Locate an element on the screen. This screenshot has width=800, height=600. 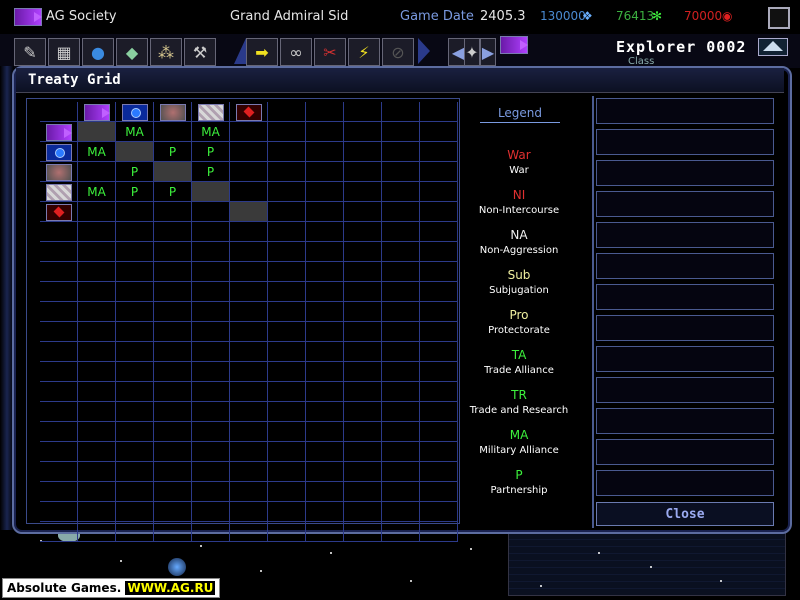
planet-icon: ● is located at coordinates (98, 52).